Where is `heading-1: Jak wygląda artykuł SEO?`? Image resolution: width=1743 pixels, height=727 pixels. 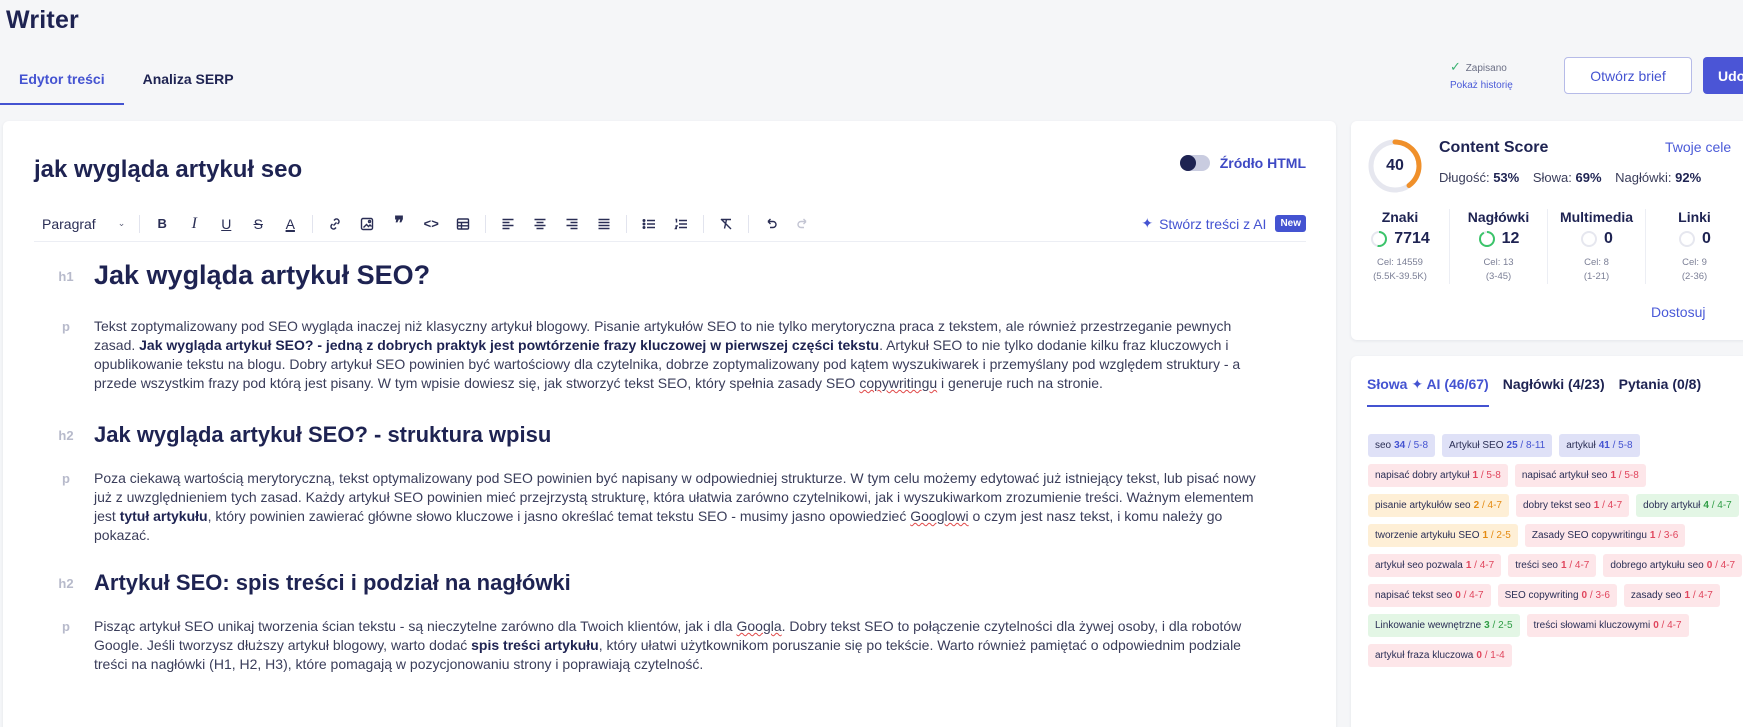
heading-1: Jak wygląda artykuł SEO? is located at coordinates (682, 275).